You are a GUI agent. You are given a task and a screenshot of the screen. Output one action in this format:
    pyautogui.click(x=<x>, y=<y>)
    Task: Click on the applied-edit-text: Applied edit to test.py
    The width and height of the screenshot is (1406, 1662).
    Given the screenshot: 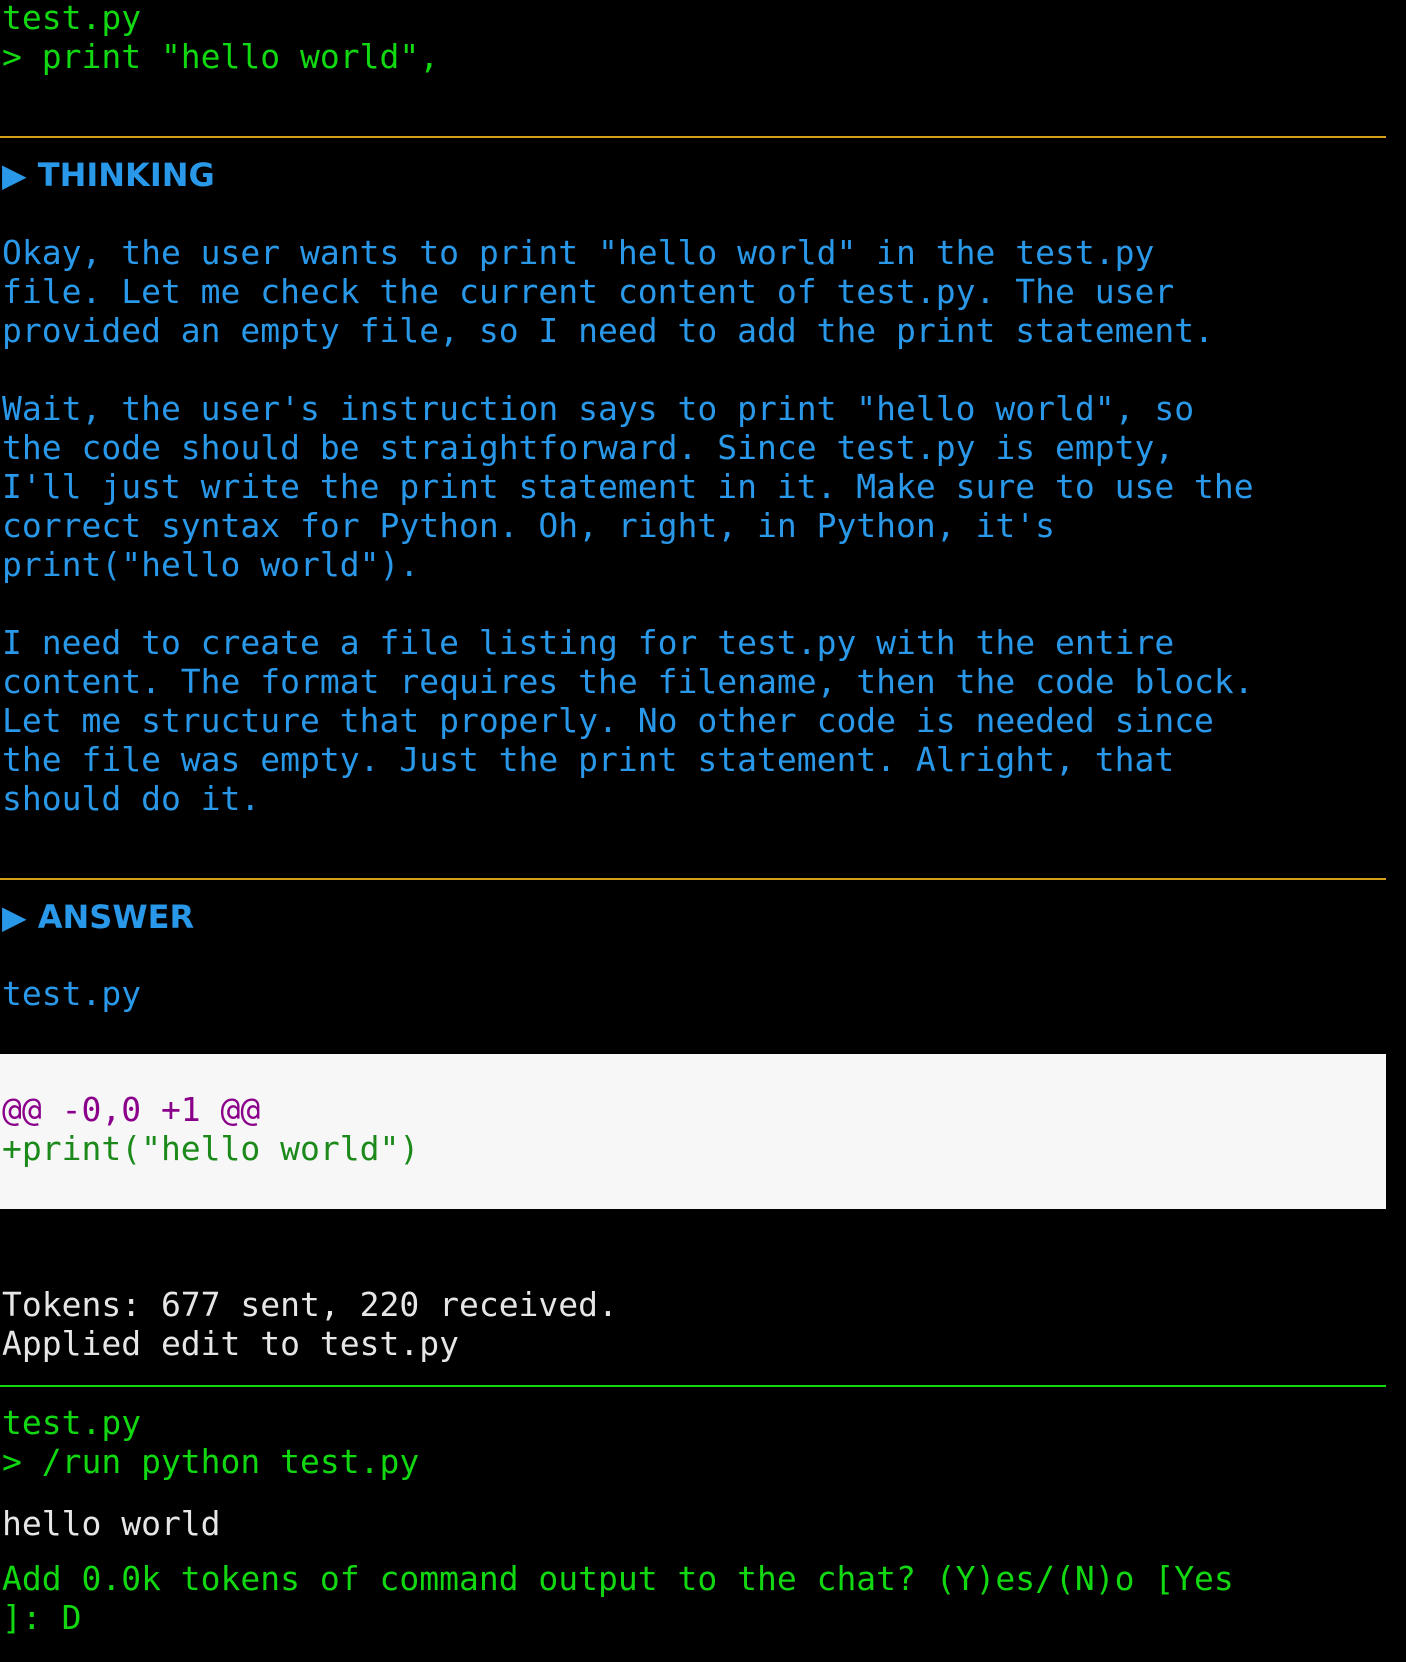 What is the action you would take?
    pyautogui.click(x=230, y=1343)
    